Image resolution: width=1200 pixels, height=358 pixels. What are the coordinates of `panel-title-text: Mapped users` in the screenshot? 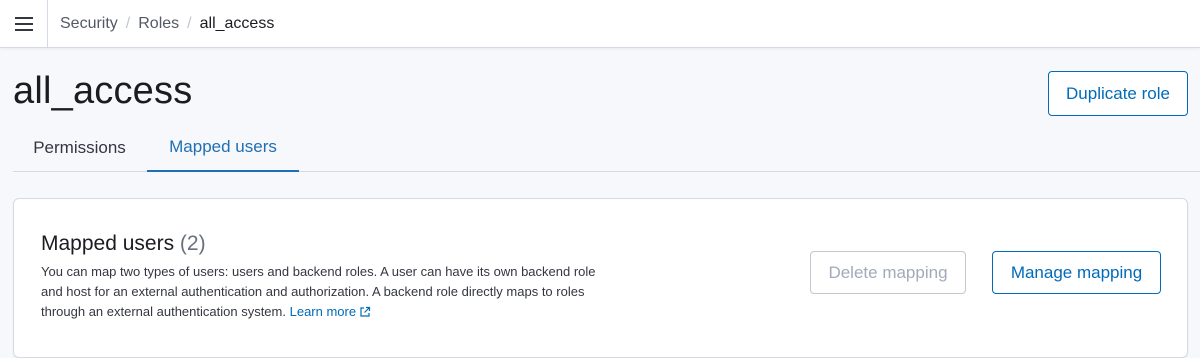 It's located at (108, 243).